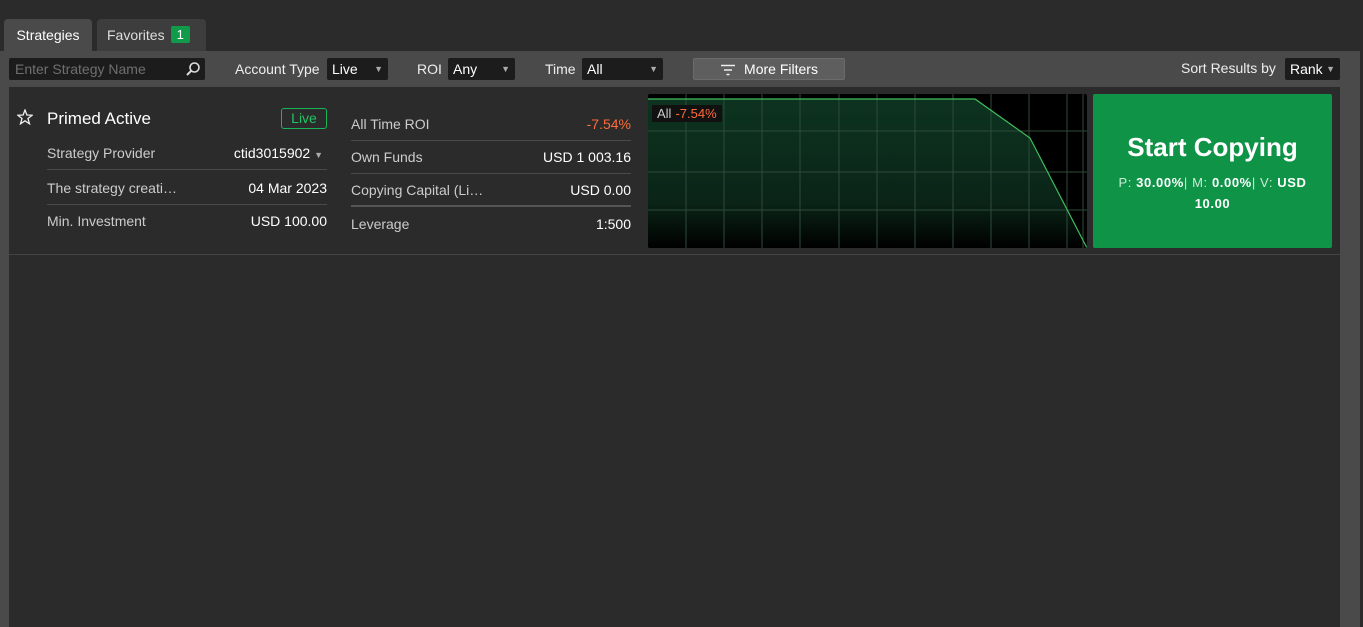 Image resolution: width=1363 pixels, height=627 pixels. Describe the element at coordinates (1212, 193) in the screenshot. I see `fees-summary: P: 30.00%| M: 0.00%| V: USD 10.00` at that location.